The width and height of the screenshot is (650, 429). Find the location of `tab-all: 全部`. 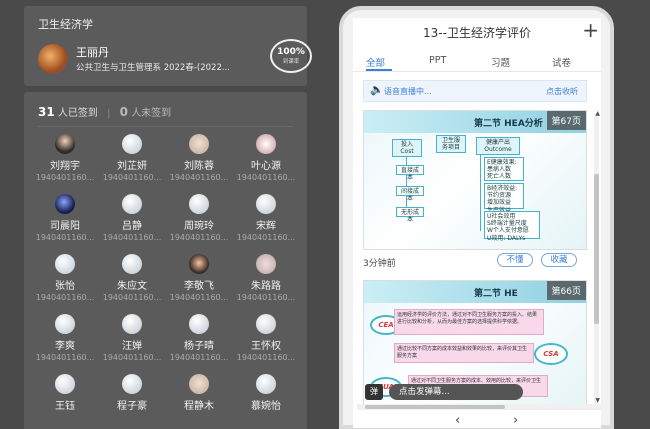

tab-all: 全部 is located at coordinates (375, 62).